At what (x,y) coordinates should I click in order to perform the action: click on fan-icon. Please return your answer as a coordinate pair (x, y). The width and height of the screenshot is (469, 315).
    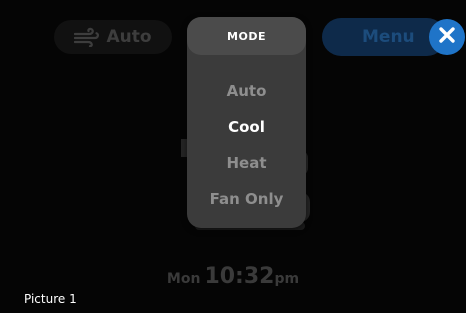
    Looking at the image, I should click on (87, 37).